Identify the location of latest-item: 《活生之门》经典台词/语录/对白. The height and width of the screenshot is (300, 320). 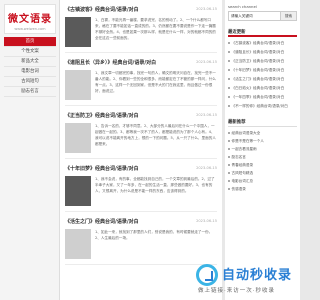
(262, 79).